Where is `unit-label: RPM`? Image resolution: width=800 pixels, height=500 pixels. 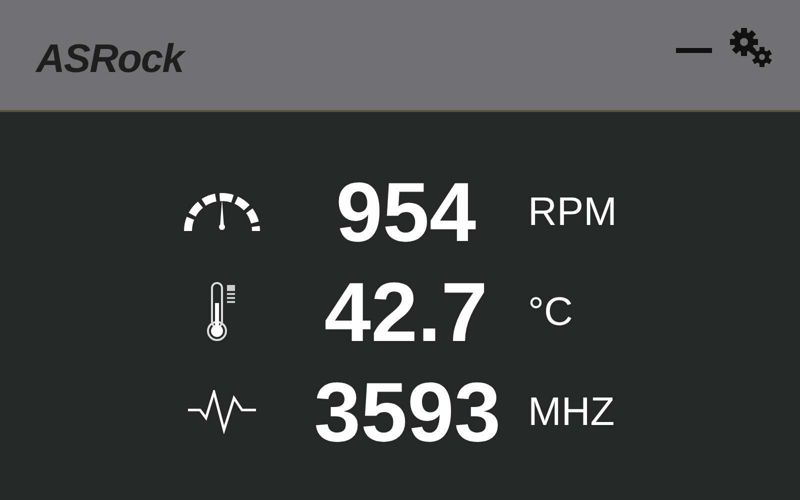 unit-label: RPM is located at coordinates (572, 212).